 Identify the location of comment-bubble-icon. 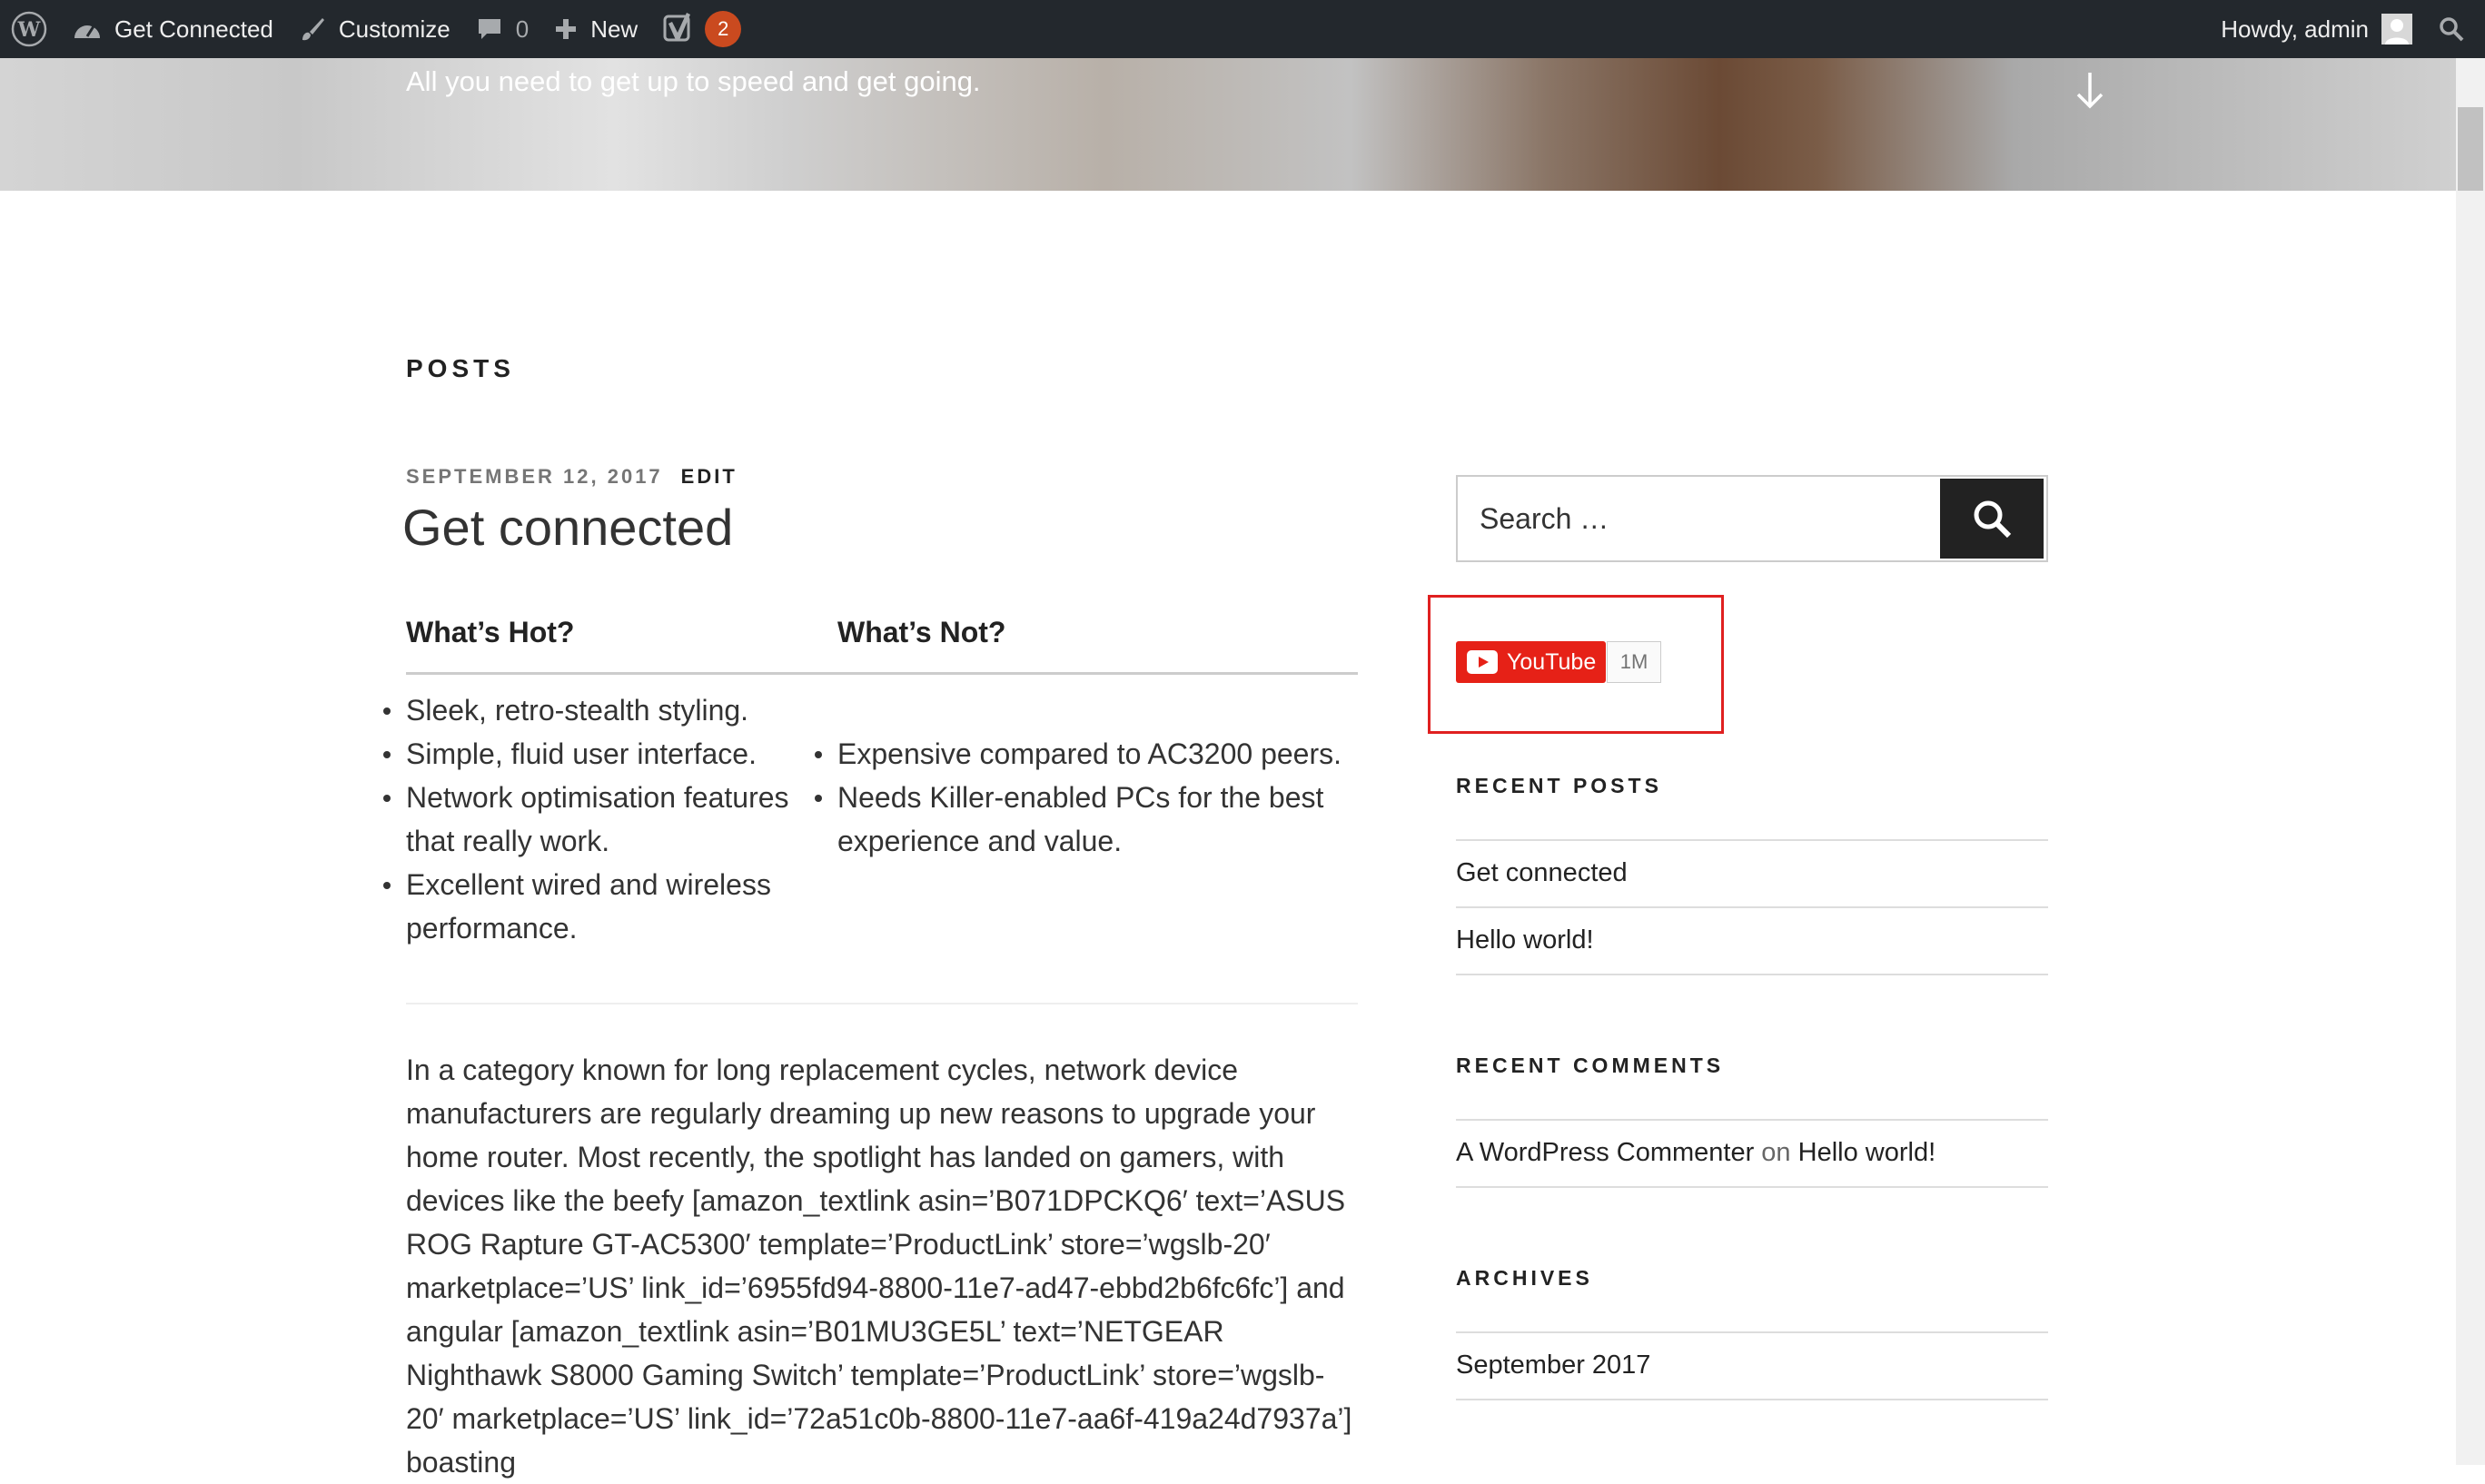
(489, 29).